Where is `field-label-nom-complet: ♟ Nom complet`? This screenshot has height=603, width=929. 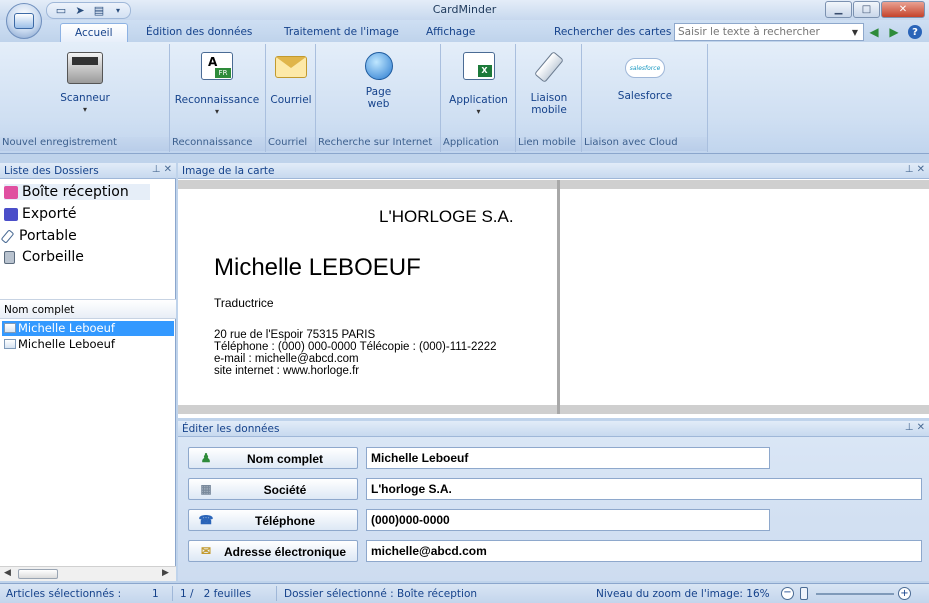
field-label-nom-complet: ♟ Nom complet is located at coordinates (273, 458).